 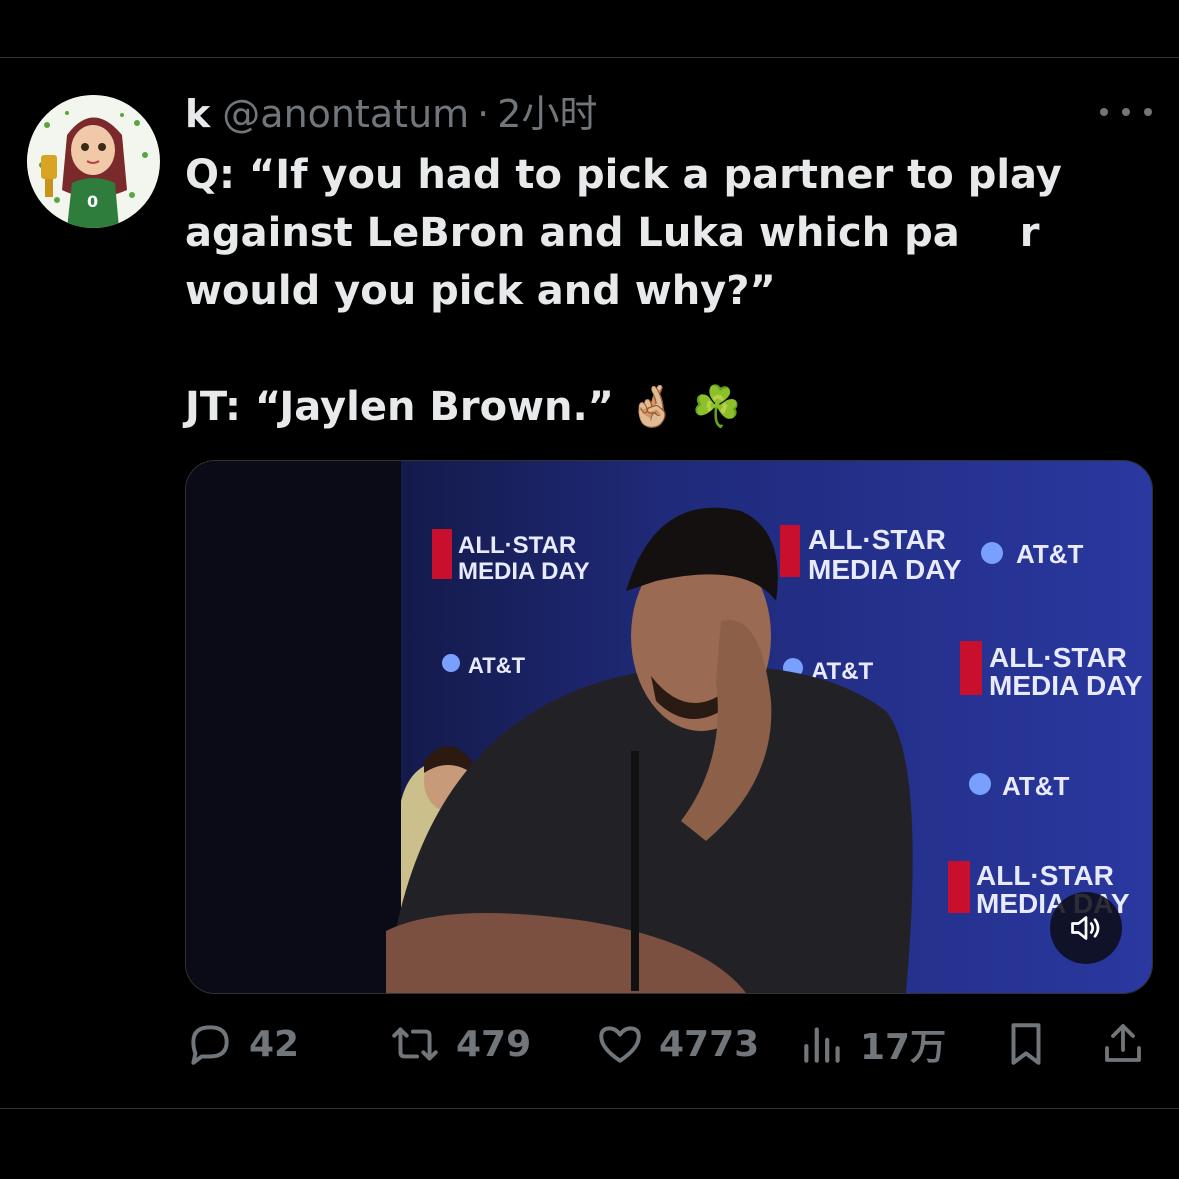 What do you see at coordinates (197, 114) in the screenshot?
I see `author-name: k` at bounding box center [197, 114].